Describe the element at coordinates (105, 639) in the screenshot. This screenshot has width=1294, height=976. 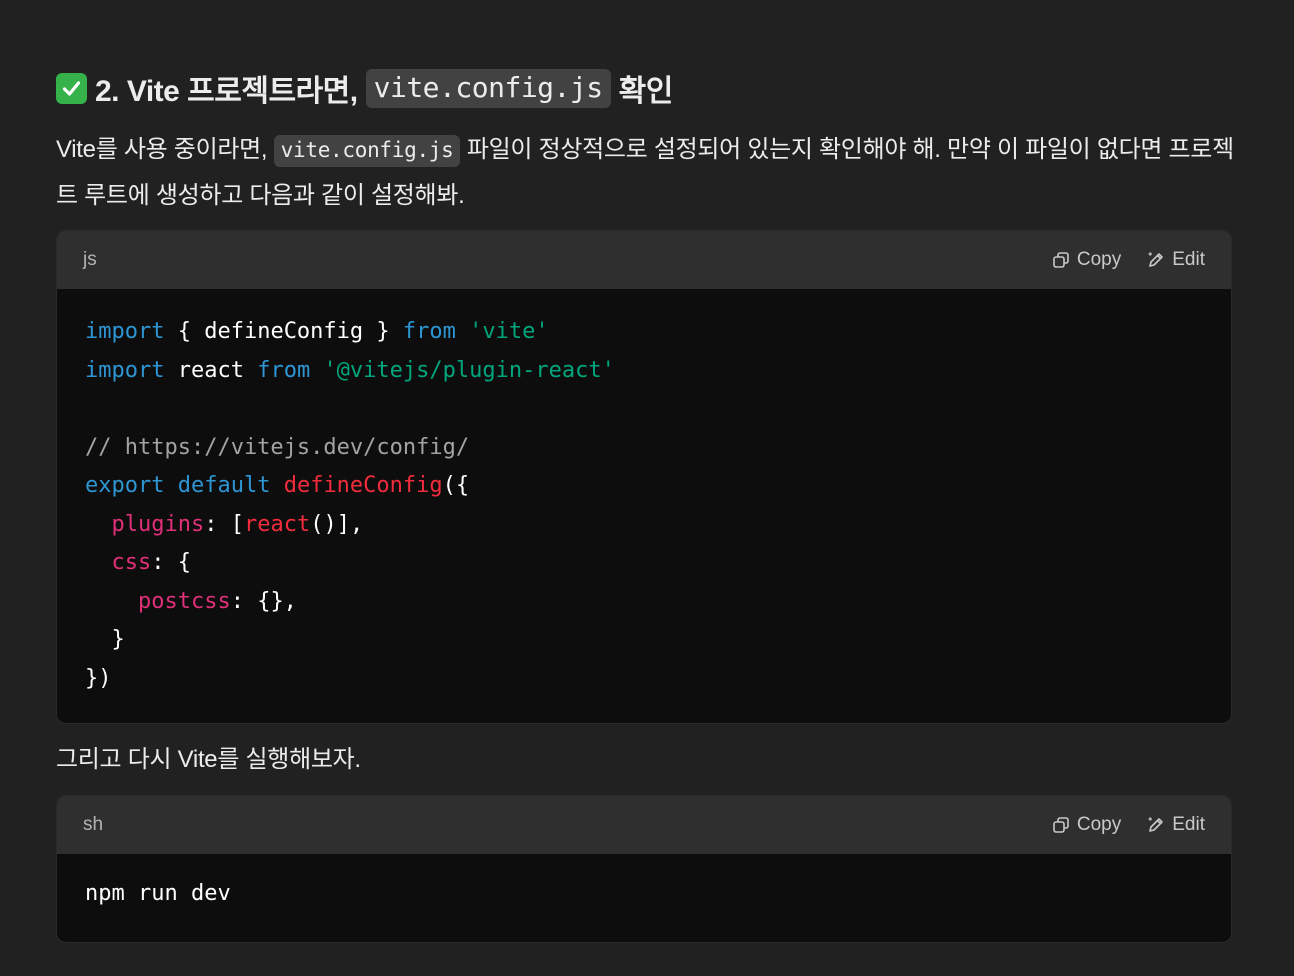
I see `code-token: }` at that location.